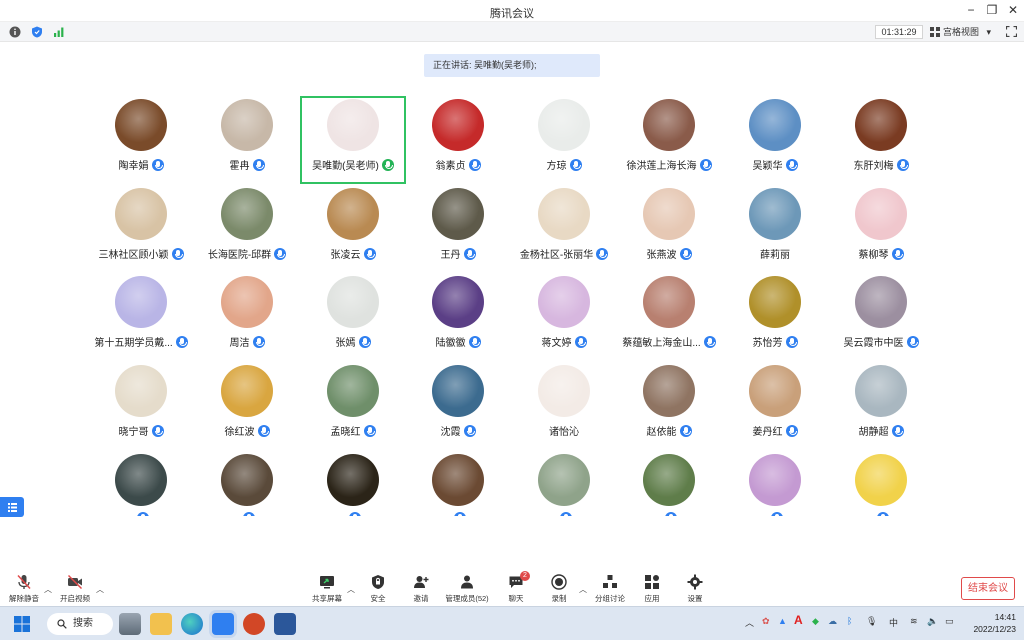 The height and width of the screenshot is (640, 1024). Describe the element at coordinates (775, 406) in the screenshot. I see `participant-tile: 姜丹红` at that location.